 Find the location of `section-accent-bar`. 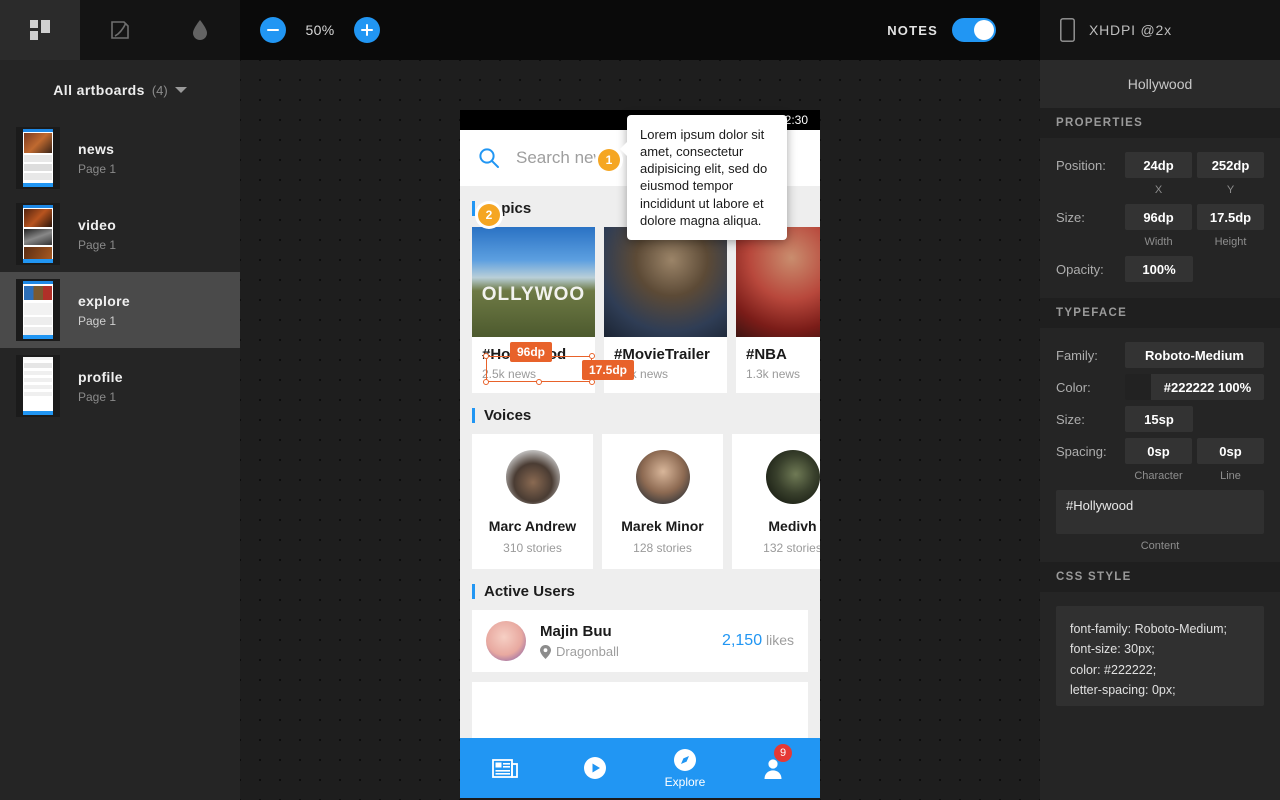

section-accent-bar is located at coordinates (473, 415).